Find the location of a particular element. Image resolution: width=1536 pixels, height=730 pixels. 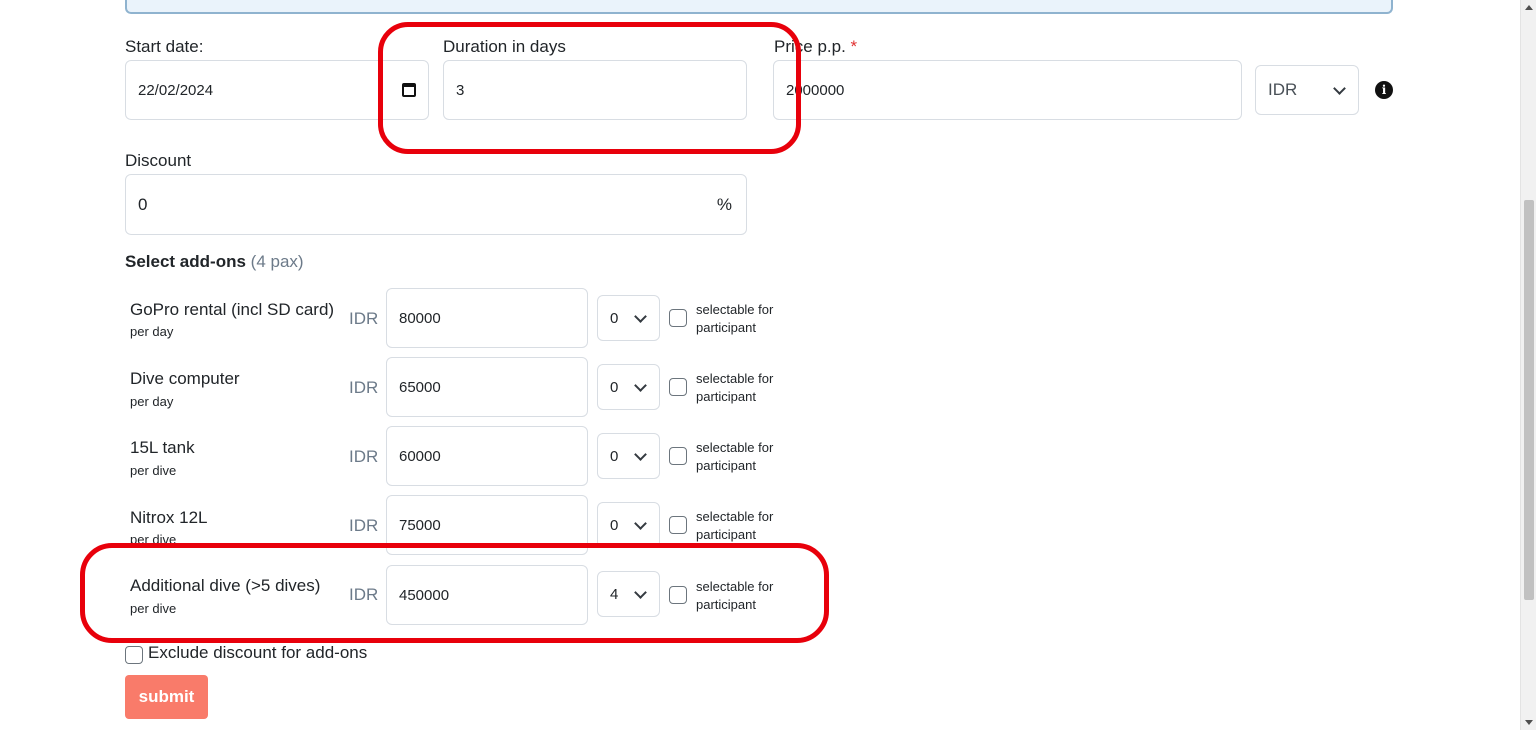

duration-input: 3 is located at coordinates (595, 90).